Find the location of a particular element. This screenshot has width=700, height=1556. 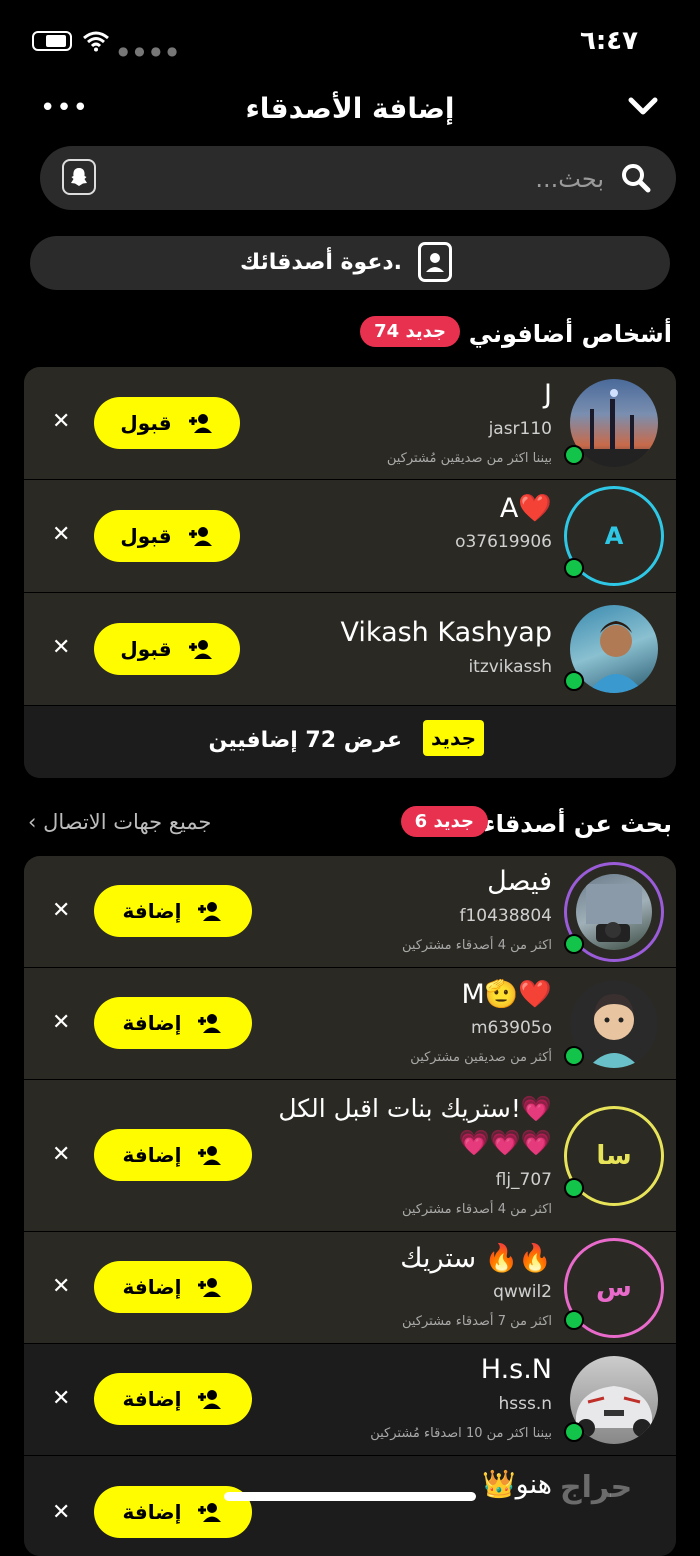

added-me-title: أشخاص أضافوني is located at coordinates (570, 334).